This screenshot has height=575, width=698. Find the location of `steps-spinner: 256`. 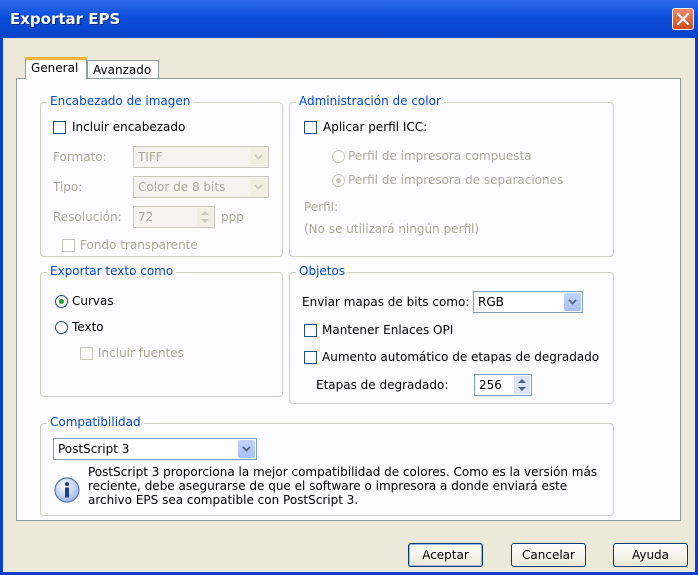

steps-spinner: 256 is located at coordinates (503, 385).